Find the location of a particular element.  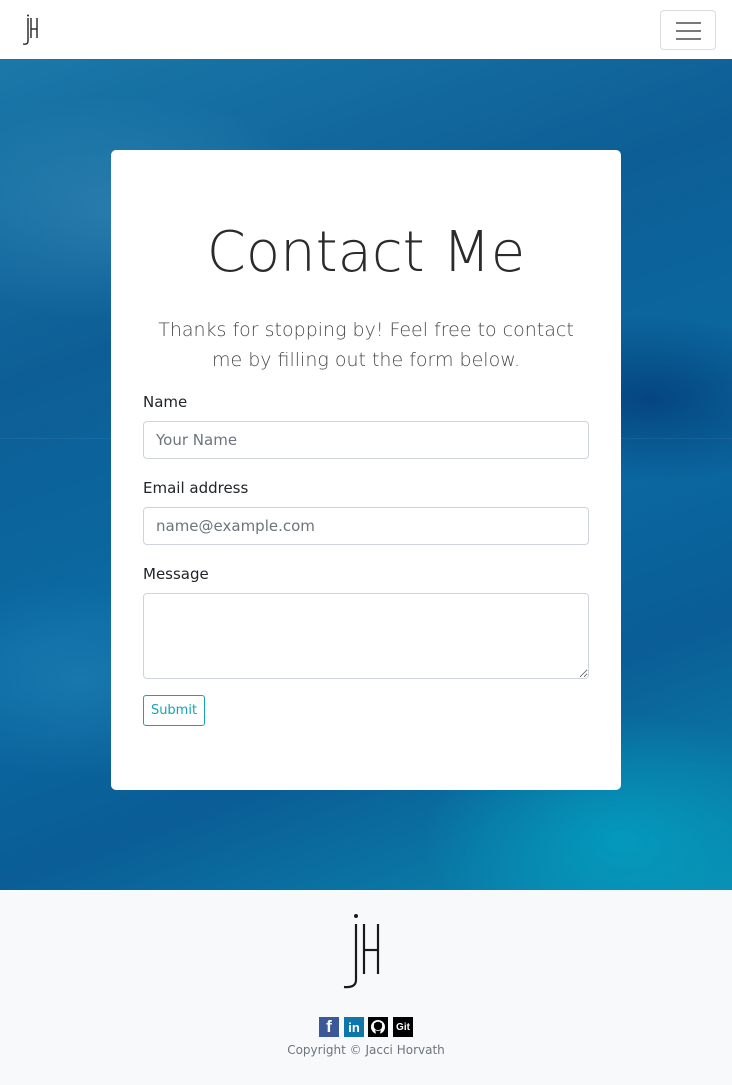

email-label: Email address is located at coordinates (196, 488).